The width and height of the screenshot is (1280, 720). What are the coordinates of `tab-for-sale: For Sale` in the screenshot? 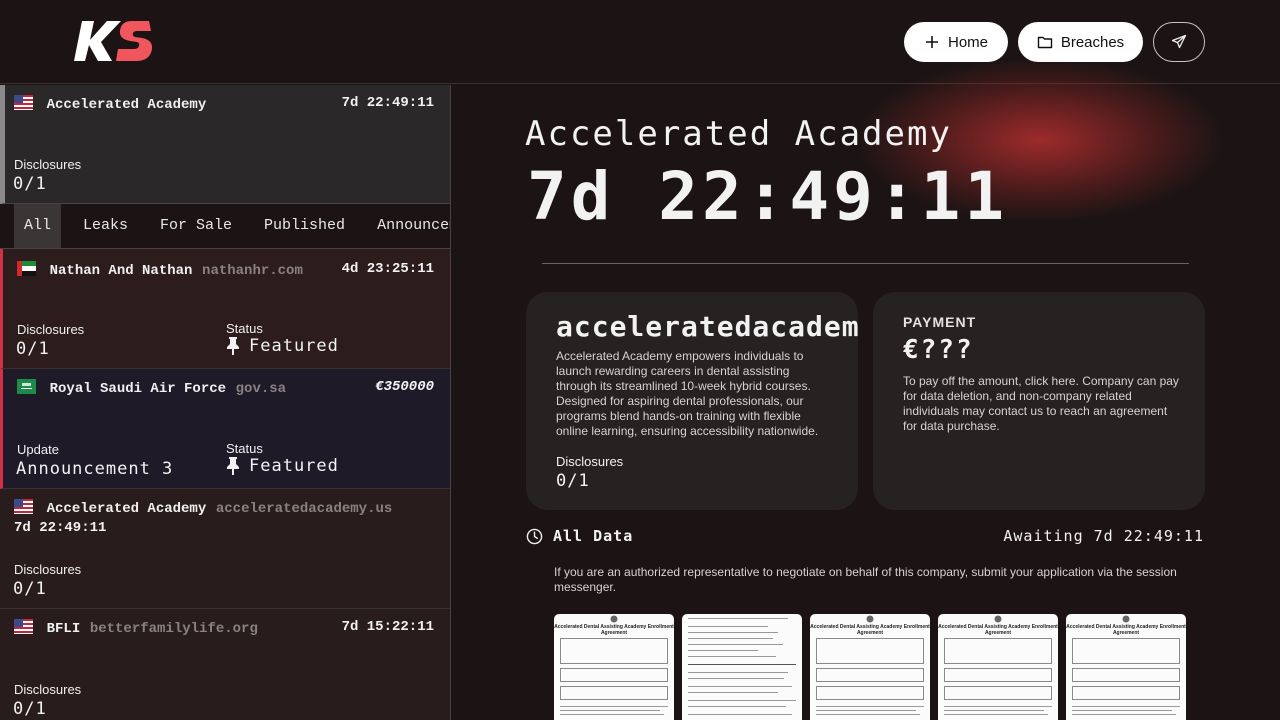 It's located at (196, 226).